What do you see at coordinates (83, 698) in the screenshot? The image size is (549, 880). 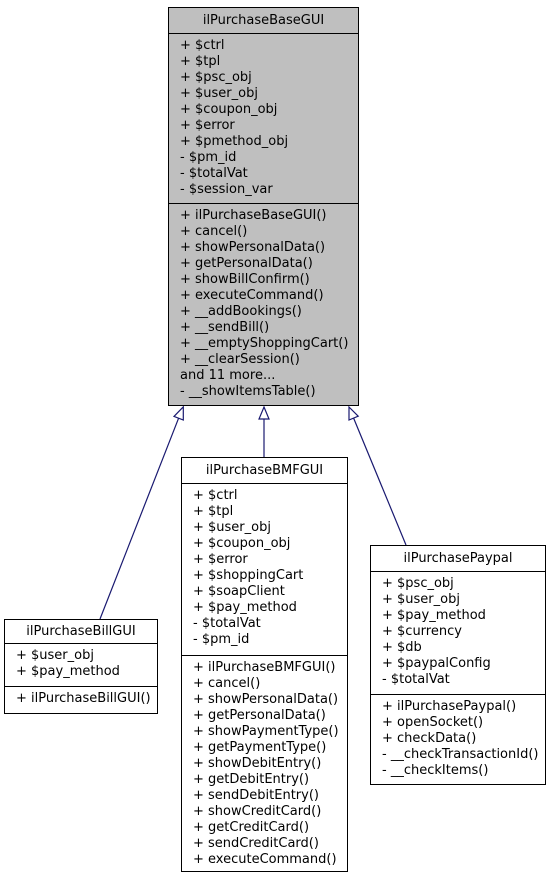 I see `method: + ilPurchaseBillGUI()` at bounding box center [83, 698].